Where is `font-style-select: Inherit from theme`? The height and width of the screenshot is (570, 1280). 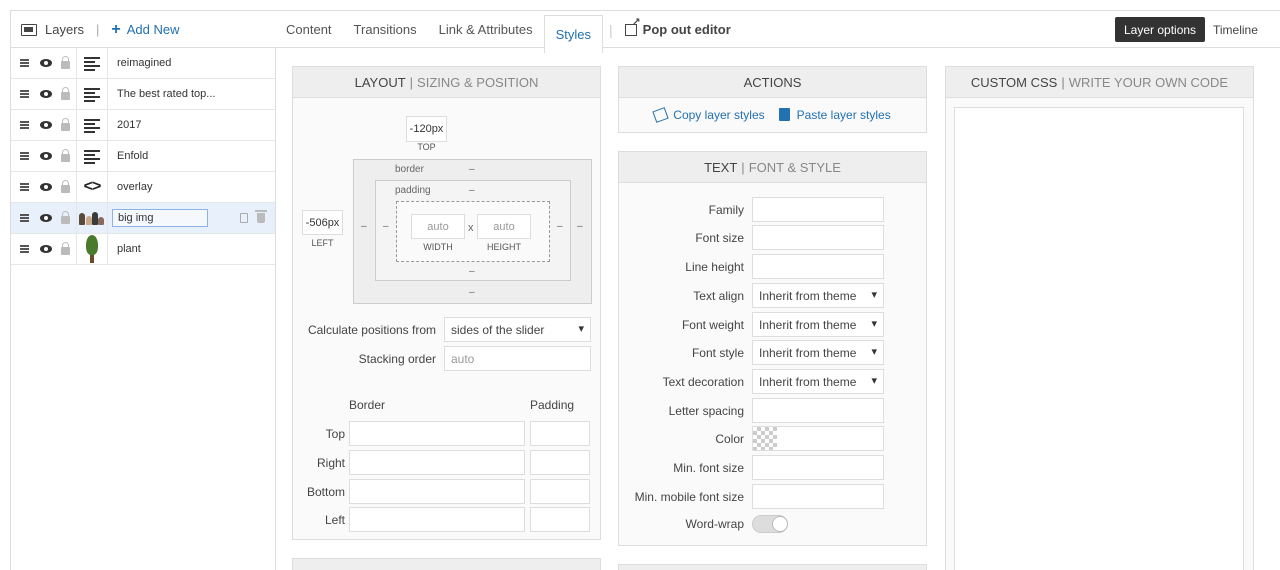 font-style-select: Inherit from theme is located at coordinates (818, 352).